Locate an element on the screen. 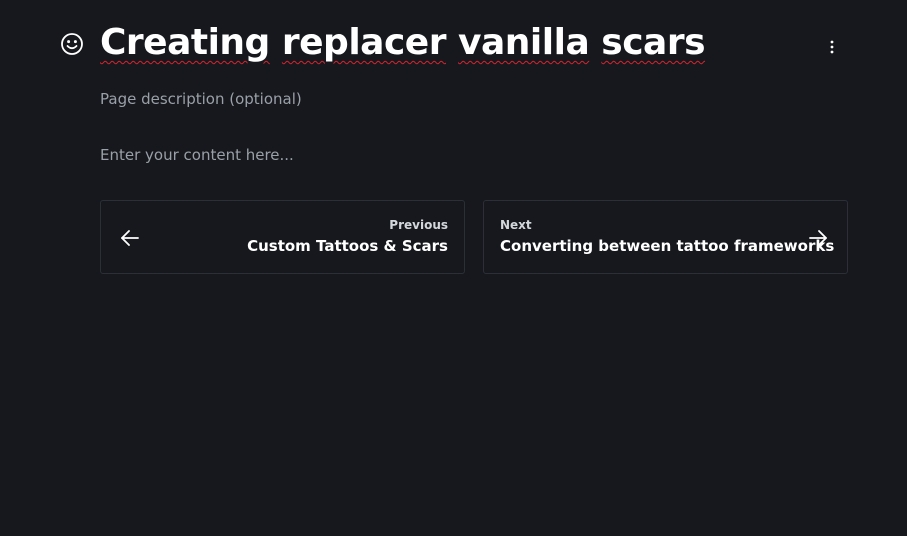 The height and width of the screenshot is (536, 907). previous-page-link: Previous Custom Tattoos & Scars is located at coordinates (282, 237).